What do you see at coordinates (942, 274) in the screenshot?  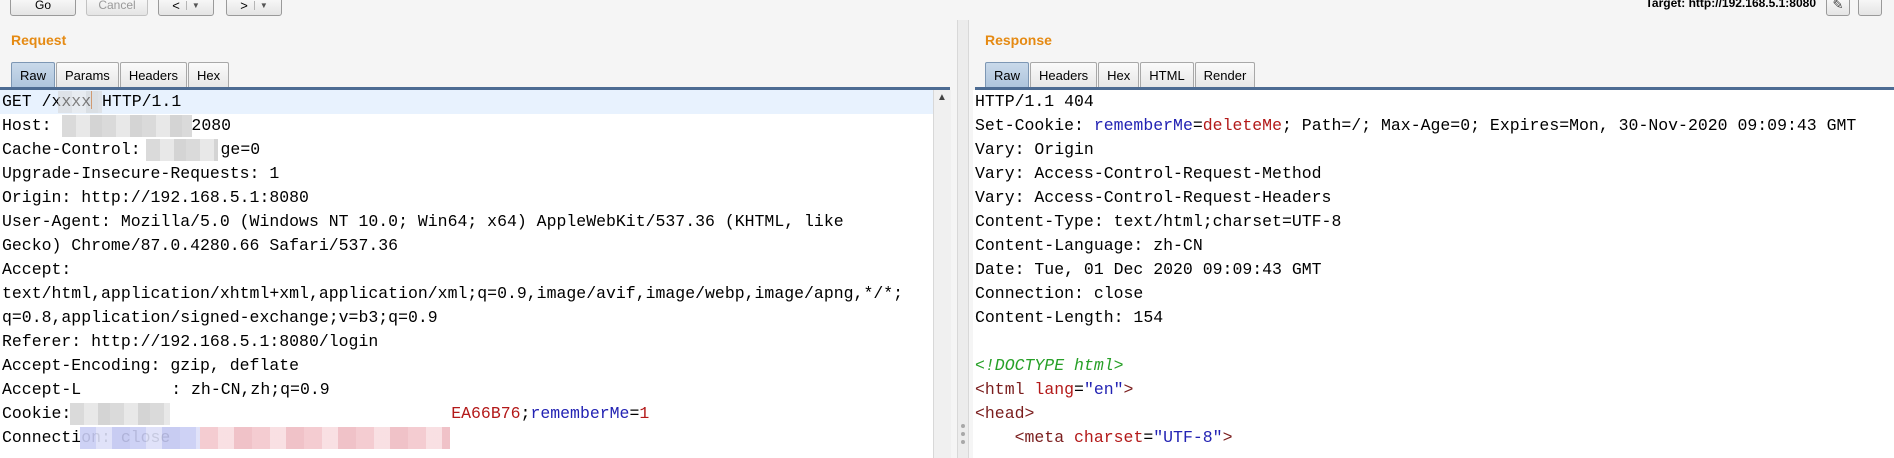 I see `request-scrollbar: ▲` at bounding box center [942, 274].